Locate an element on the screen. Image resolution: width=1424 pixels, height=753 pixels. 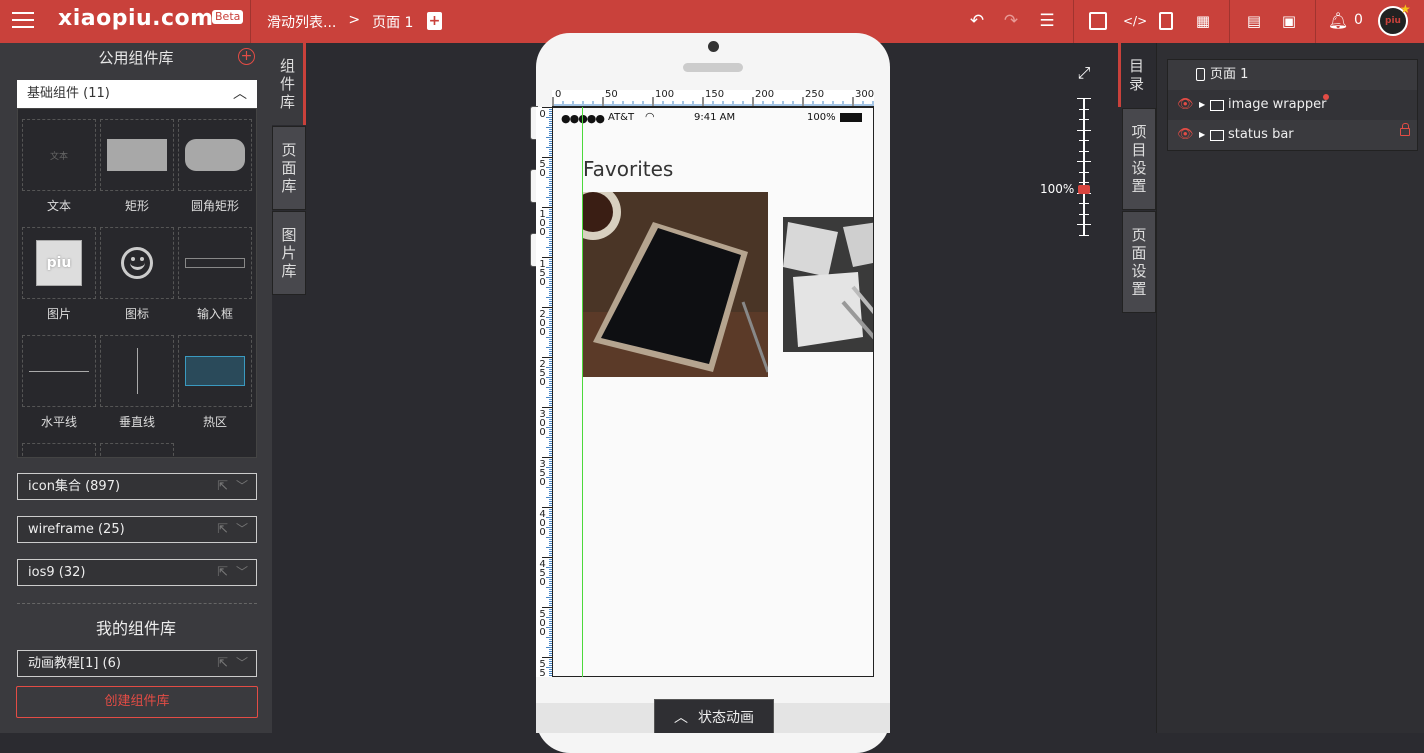
component-image: piu is located at coordinates (59, 263).